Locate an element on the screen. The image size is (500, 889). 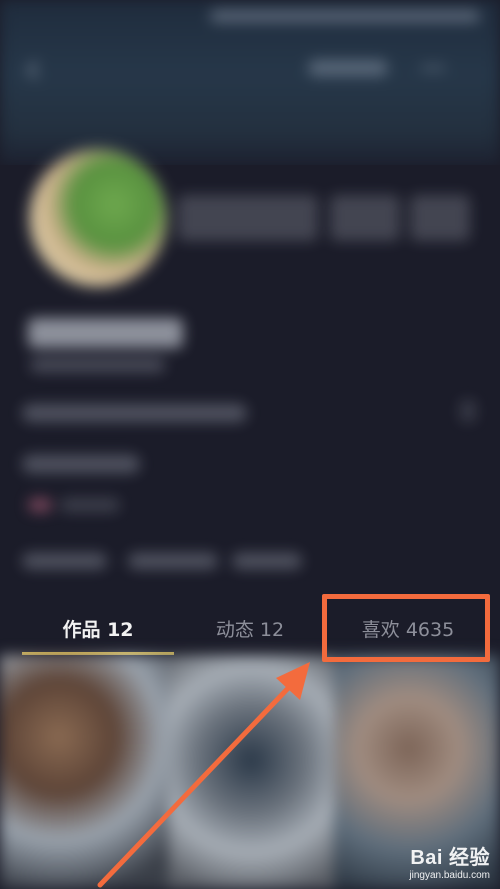
back-arrow-icon is located at coordinates (34, 70).